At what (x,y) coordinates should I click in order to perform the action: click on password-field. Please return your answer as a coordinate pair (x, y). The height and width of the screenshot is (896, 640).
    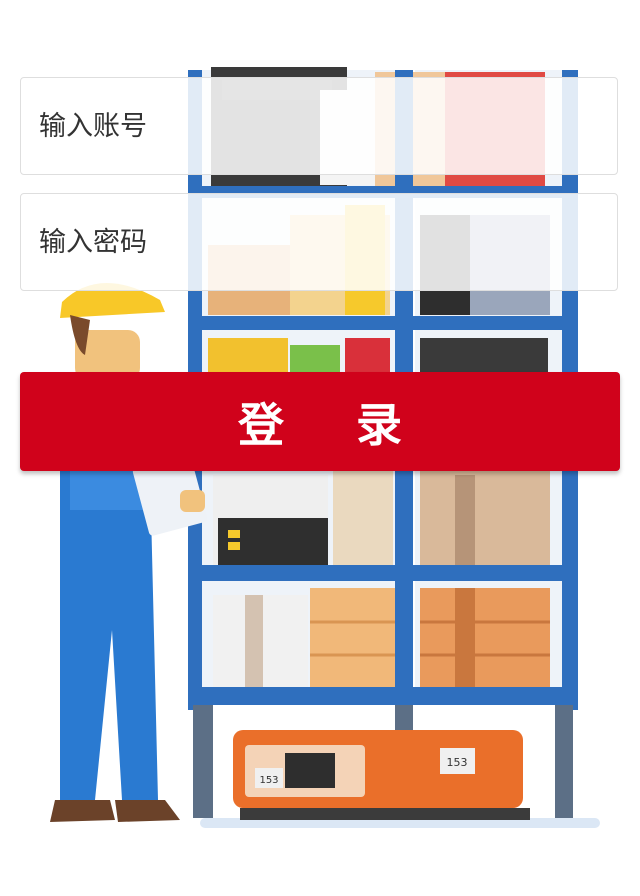
    Looking at the image, I should click on (319, 242).